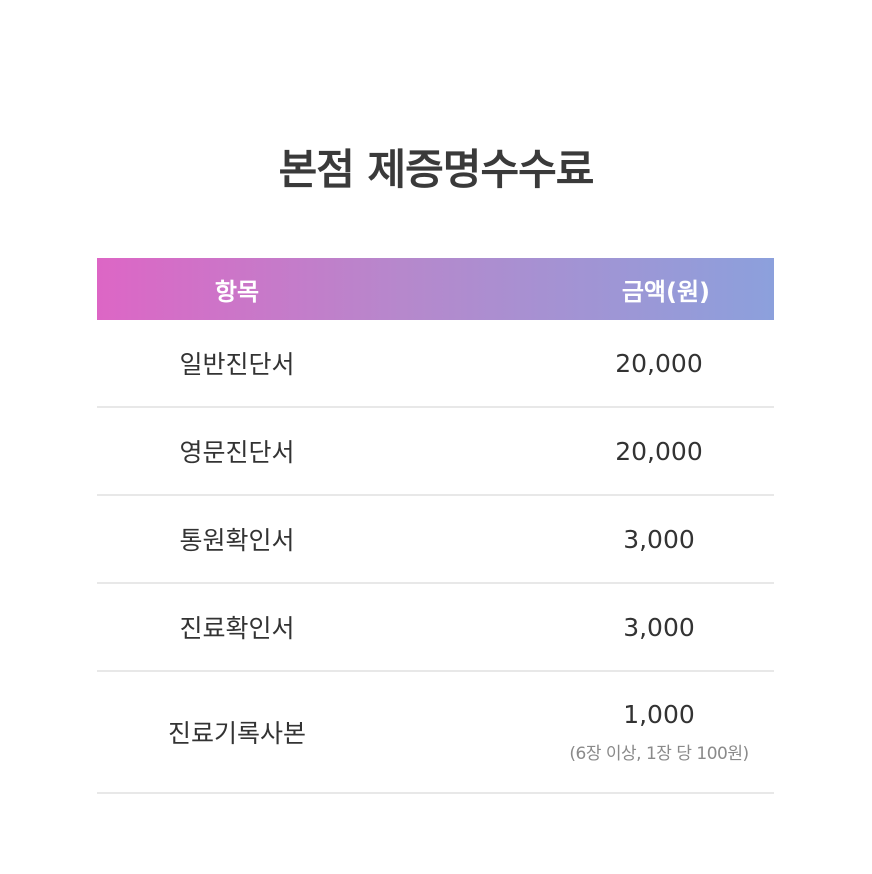 This screenshot has height=874, width=872. Describe the element at coordinates (237, 540) in the screenshot. I see `row-item-label: 통원확인서` at that location.